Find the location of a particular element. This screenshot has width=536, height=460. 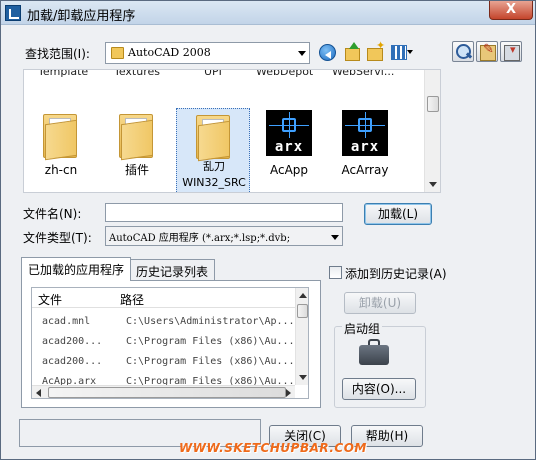

list-item: WebDepot is located at coordinates (284, 74).